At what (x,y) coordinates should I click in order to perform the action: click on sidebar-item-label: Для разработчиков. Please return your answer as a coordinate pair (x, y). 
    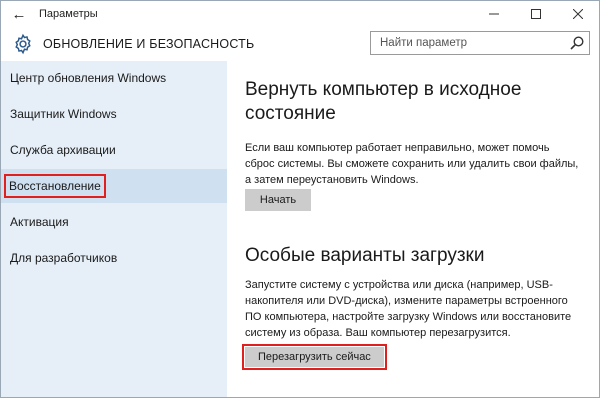
    Looking at the image, I should click on (64, 258).